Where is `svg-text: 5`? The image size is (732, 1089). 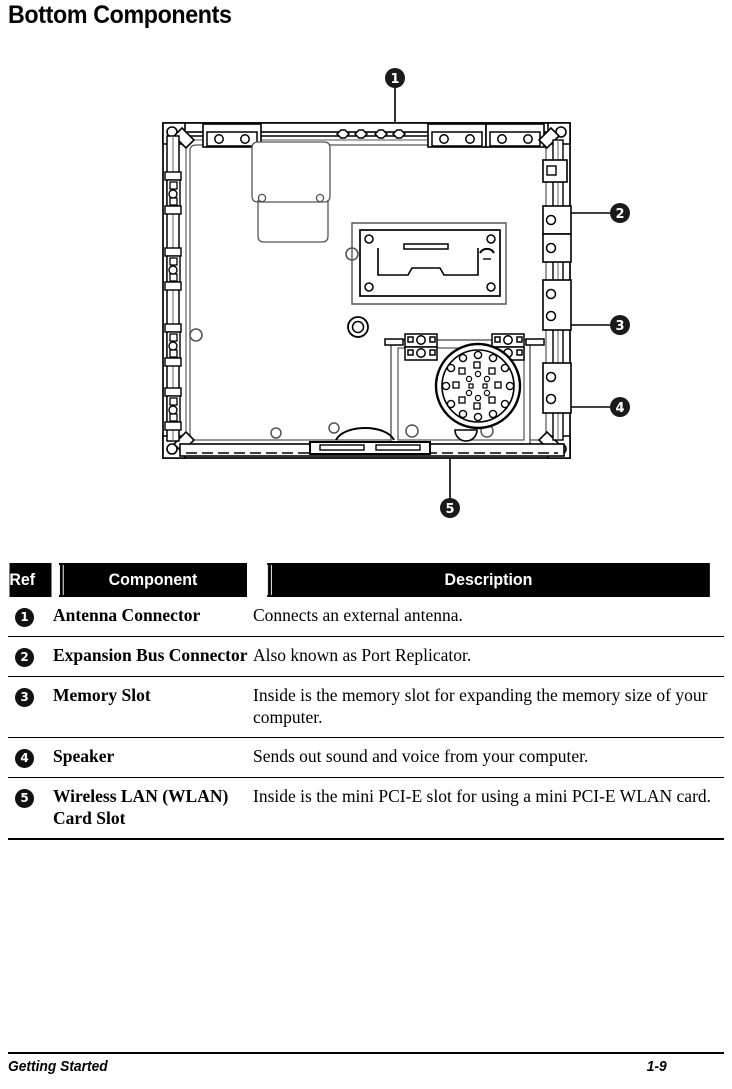 svg-text: 5 is located at coordinates (449, 509).